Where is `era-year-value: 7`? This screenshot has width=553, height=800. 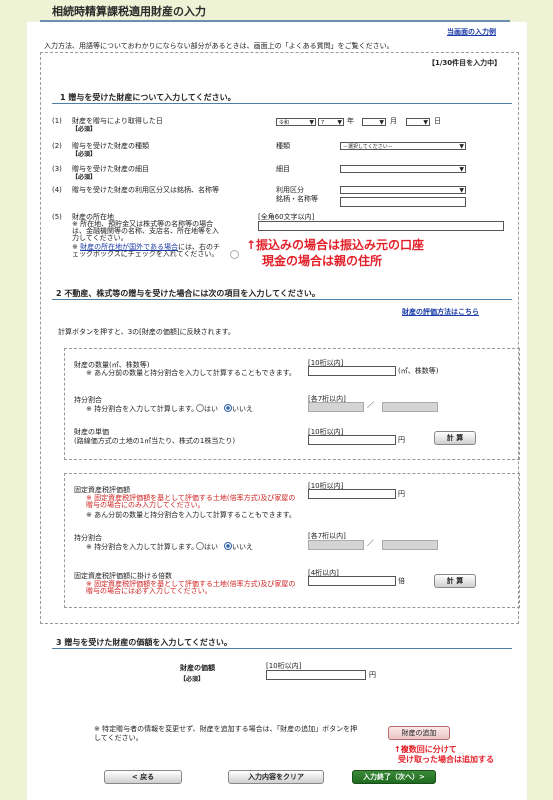 era-year-value: 7 is located at coordinates (323, 123).